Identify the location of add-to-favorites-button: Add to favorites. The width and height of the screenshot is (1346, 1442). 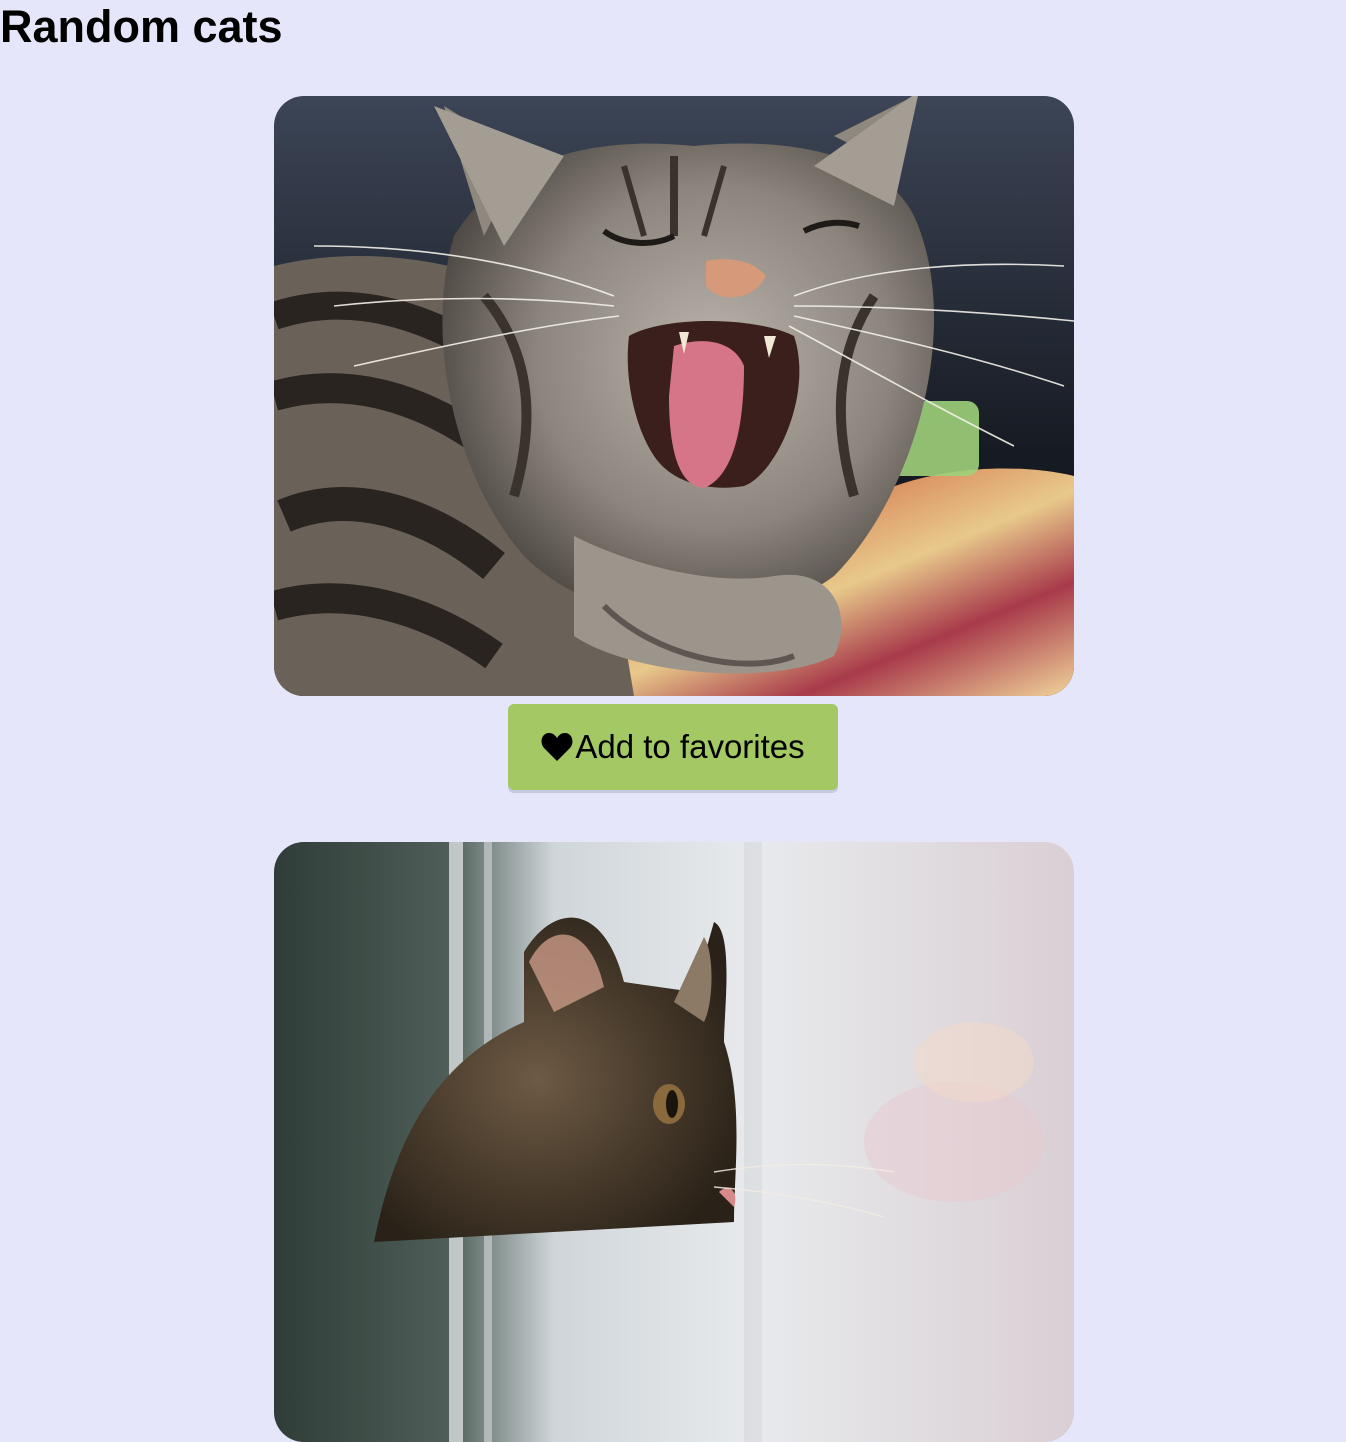
(673, 747).